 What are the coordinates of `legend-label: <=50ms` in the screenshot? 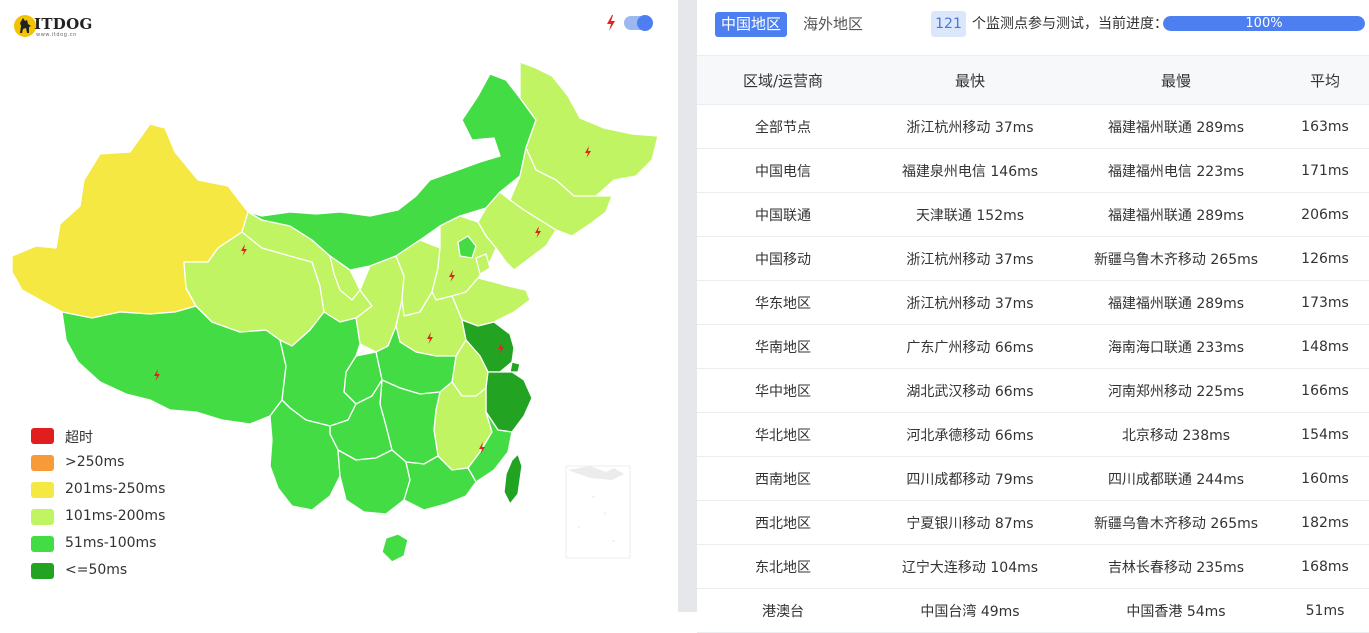 It's located at (96, 570).